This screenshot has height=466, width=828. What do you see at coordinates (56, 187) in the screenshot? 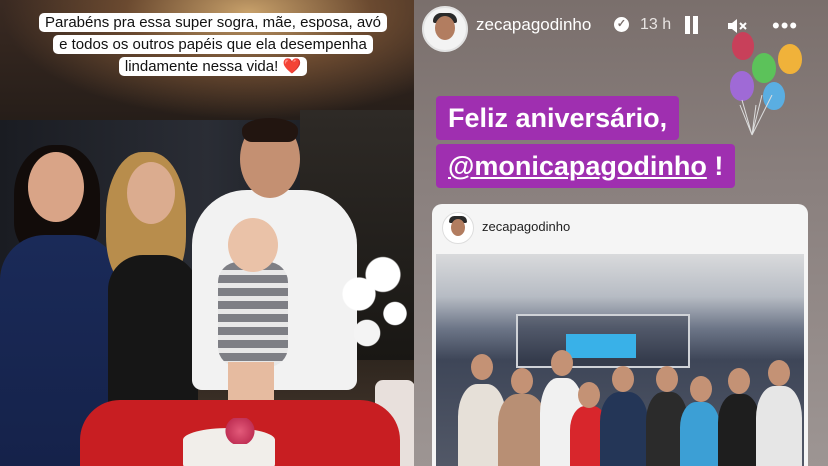
I see `woman-left-face` at bounding box center [56, 187].